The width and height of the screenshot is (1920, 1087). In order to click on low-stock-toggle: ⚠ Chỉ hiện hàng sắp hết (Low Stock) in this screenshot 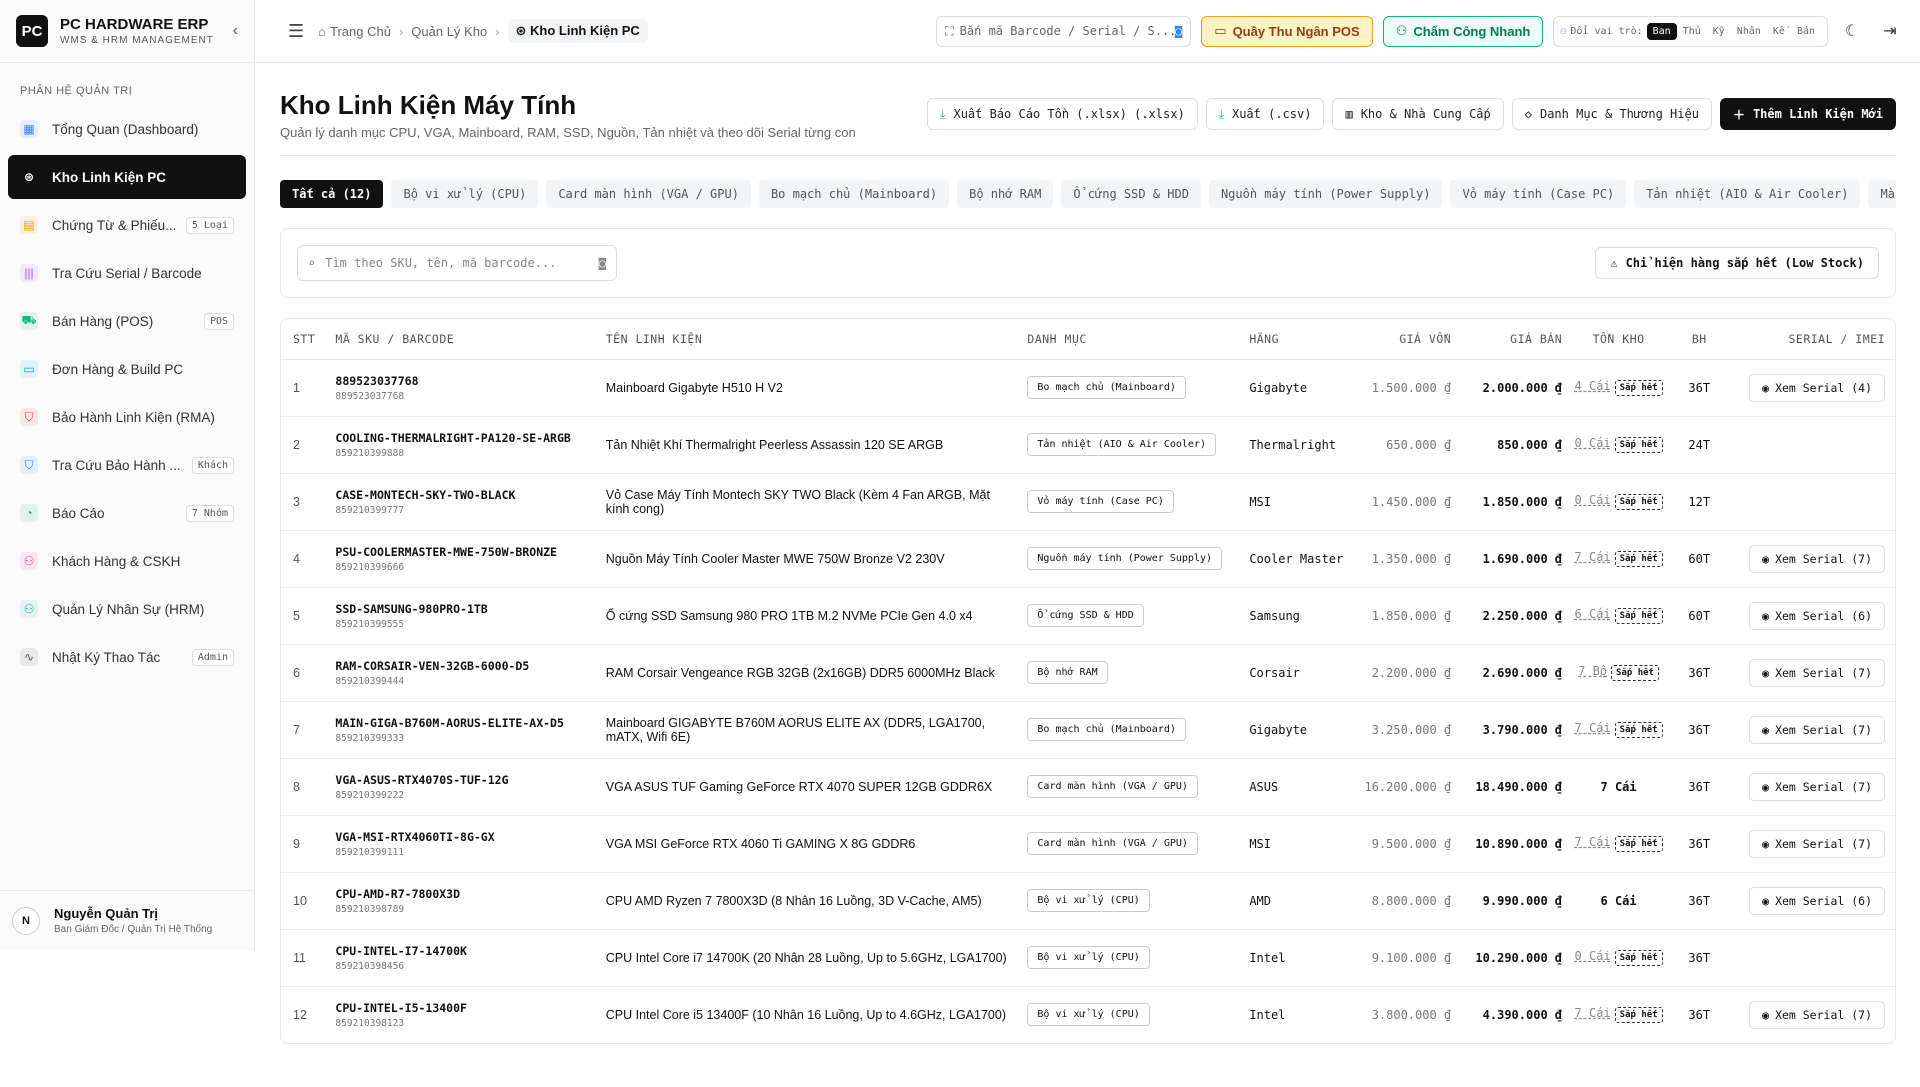, I will do `click(1737, 263)`.